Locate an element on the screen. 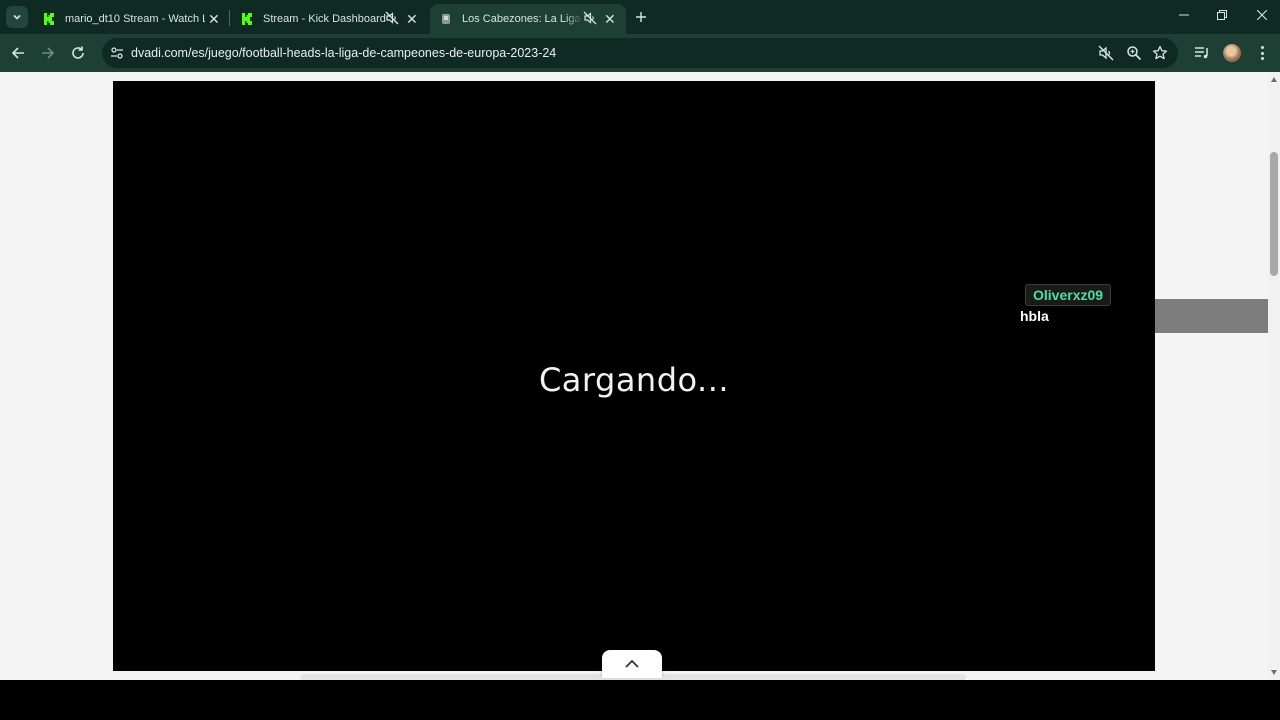  chevron-down-icon is located at coordinates (17, 17).